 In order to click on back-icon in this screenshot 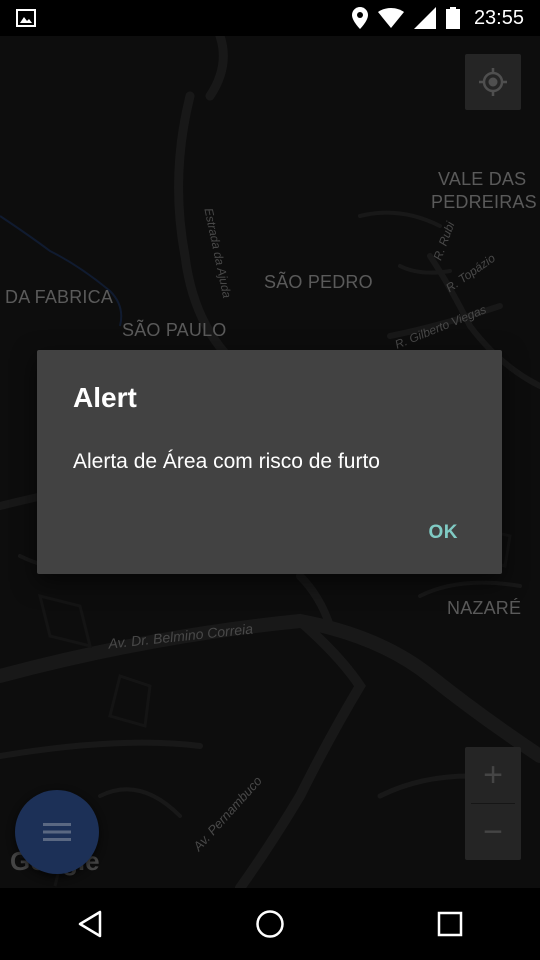, I will do `click(90, 924)`.